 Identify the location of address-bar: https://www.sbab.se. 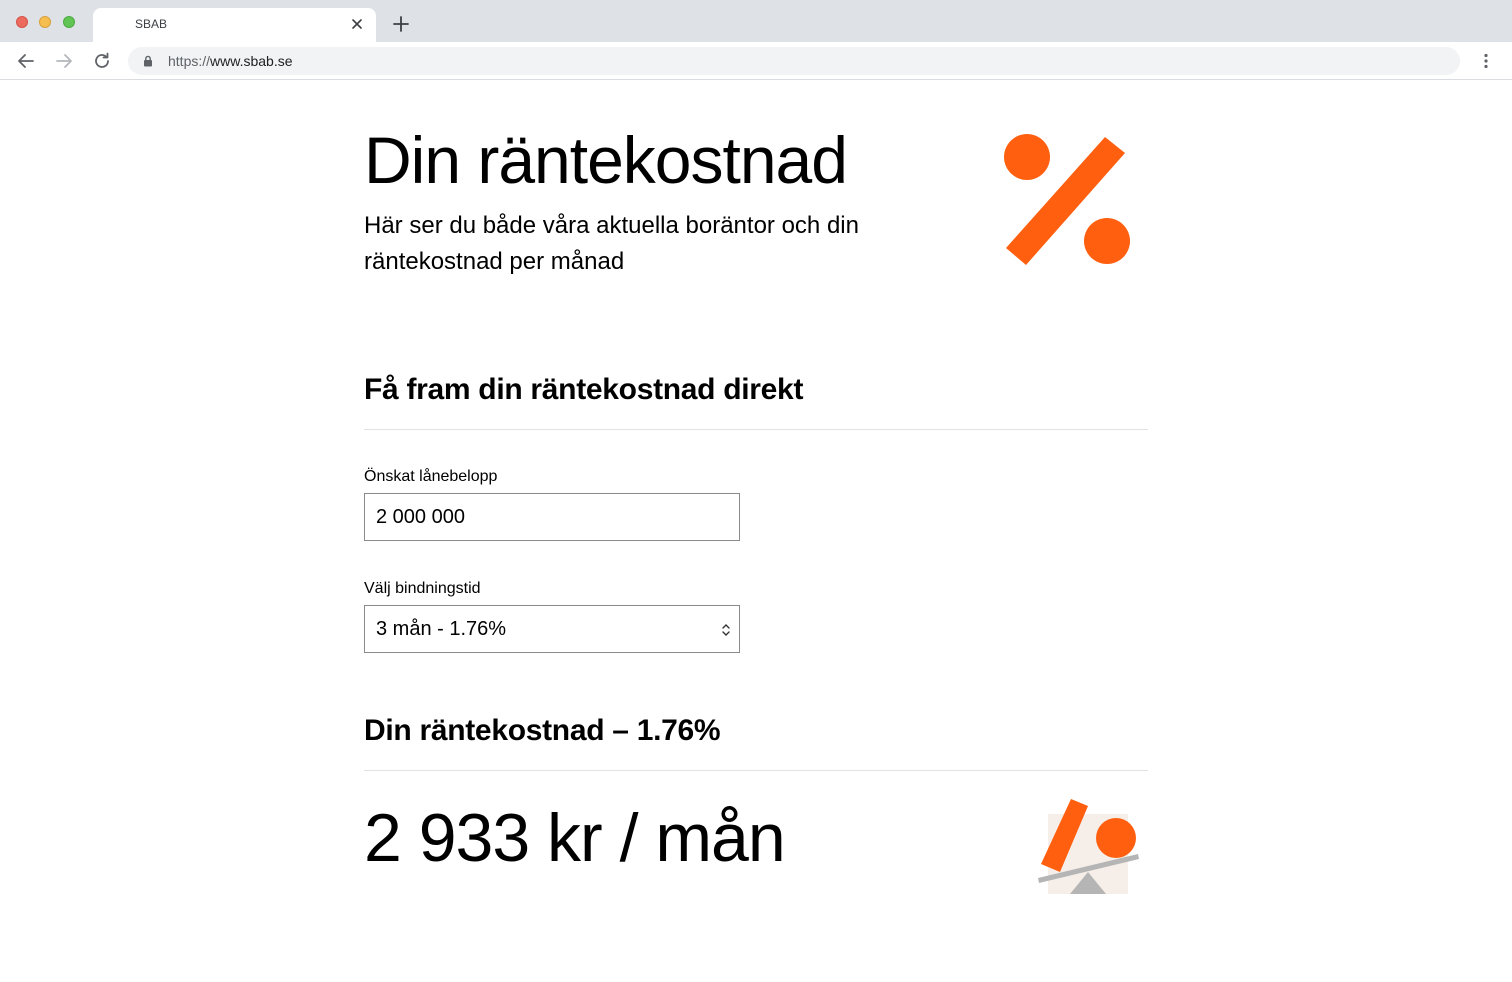
(794, 61).